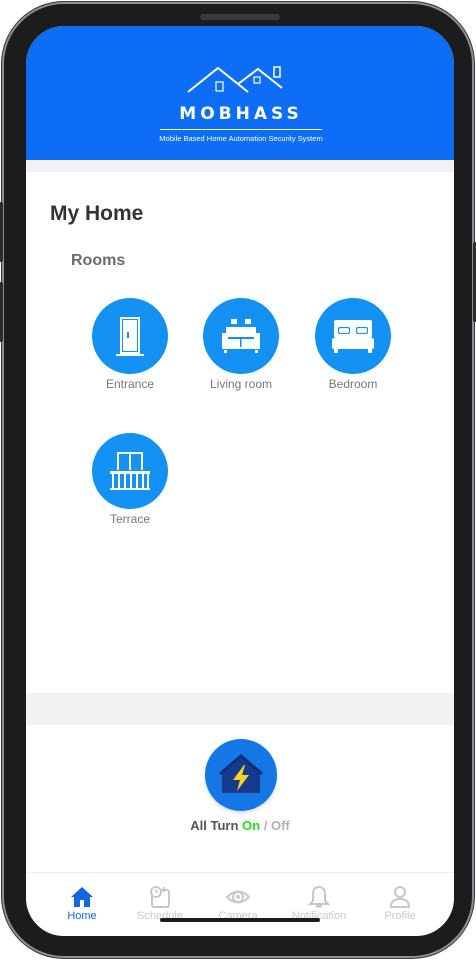  I want to click on turn-off-link: Off, so click(280, 825).